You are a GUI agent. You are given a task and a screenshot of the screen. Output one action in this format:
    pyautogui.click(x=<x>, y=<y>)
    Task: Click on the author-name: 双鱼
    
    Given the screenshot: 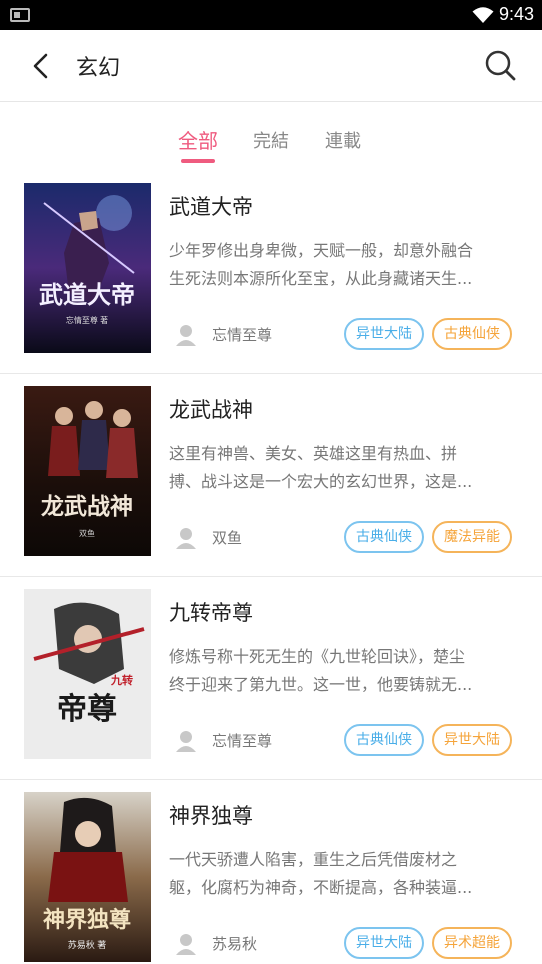 What is the action you would take?
    pyautogui.click(x=227, y=538)
    